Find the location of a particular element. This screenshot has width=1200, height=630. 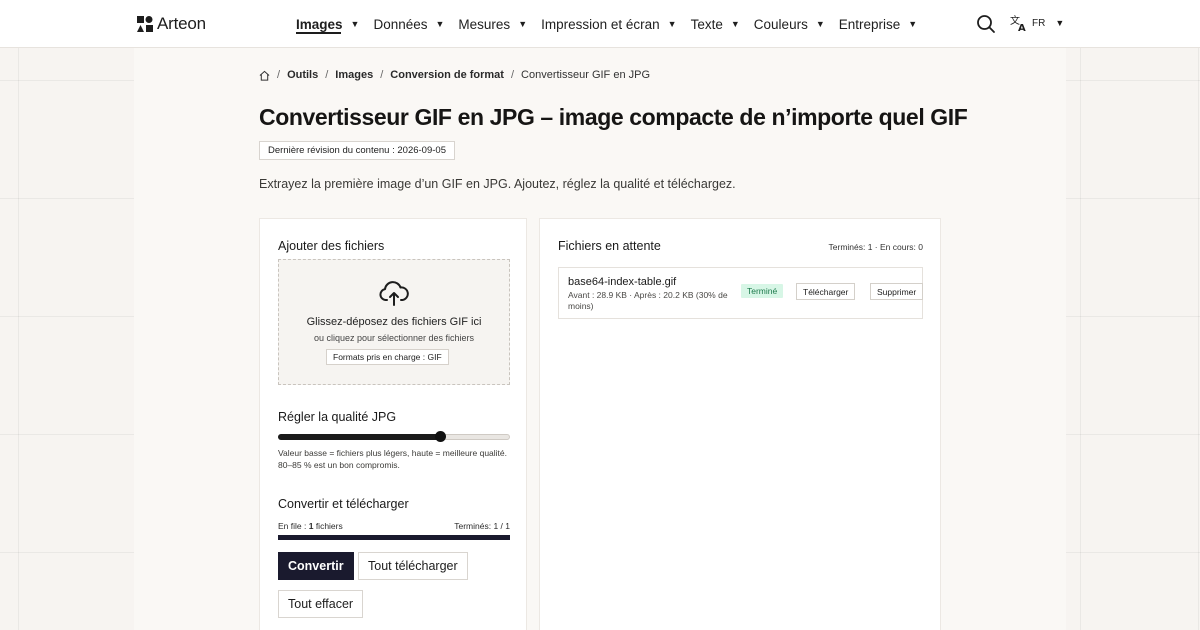

nav-item-donnees: Données ▼ is located at coordinates (408, 24).